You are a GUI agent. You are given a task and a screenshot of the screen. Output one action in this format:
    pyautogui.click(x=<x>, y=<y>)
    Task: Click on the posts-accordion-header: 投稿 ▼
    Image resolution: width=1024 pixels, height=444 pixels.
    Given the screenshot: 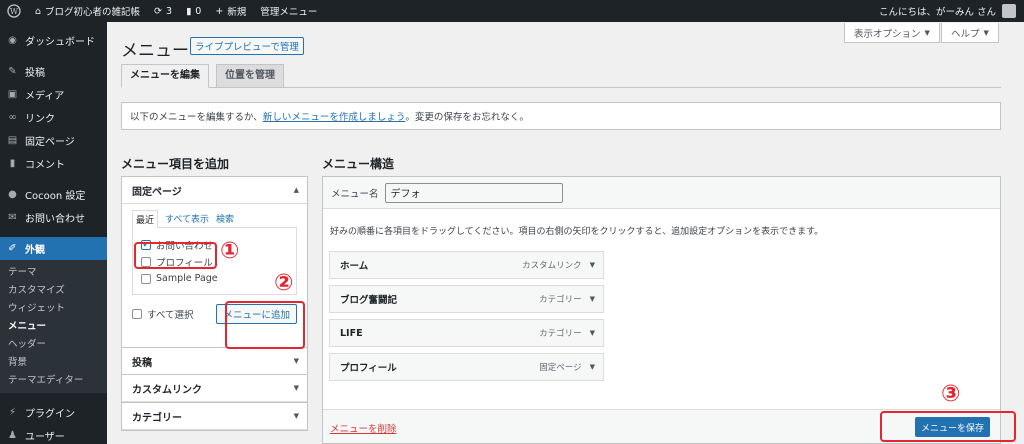 What is the action you would take?
    pyautogui.click(x=214, y=361)
    